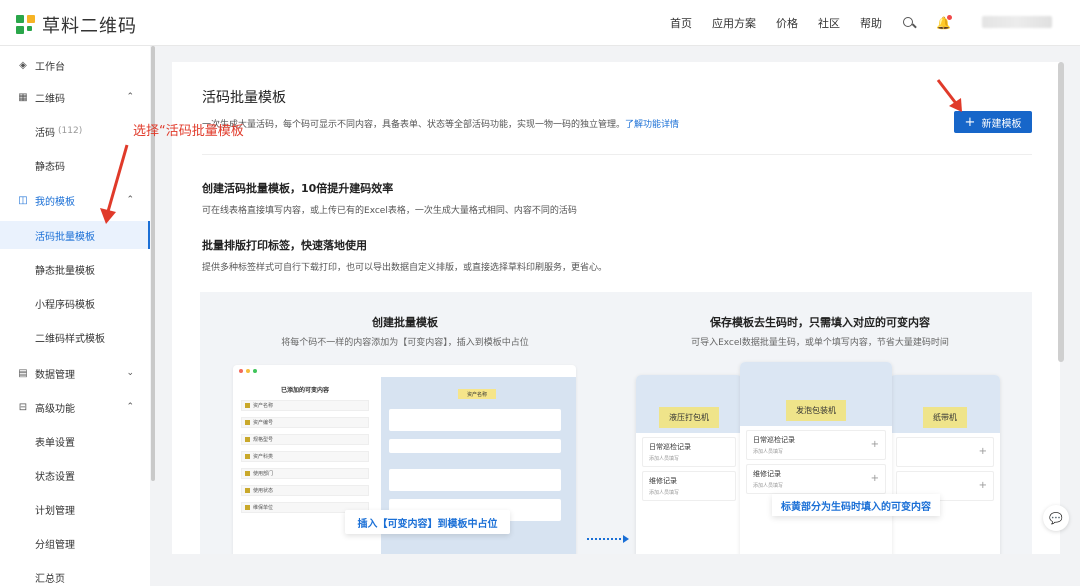 This screenshot has height=586, width=1080. I want to click on top-bar: 草料二维码 首页 应用方案 价格 社区 帮助 🔔, so click(540, 23).